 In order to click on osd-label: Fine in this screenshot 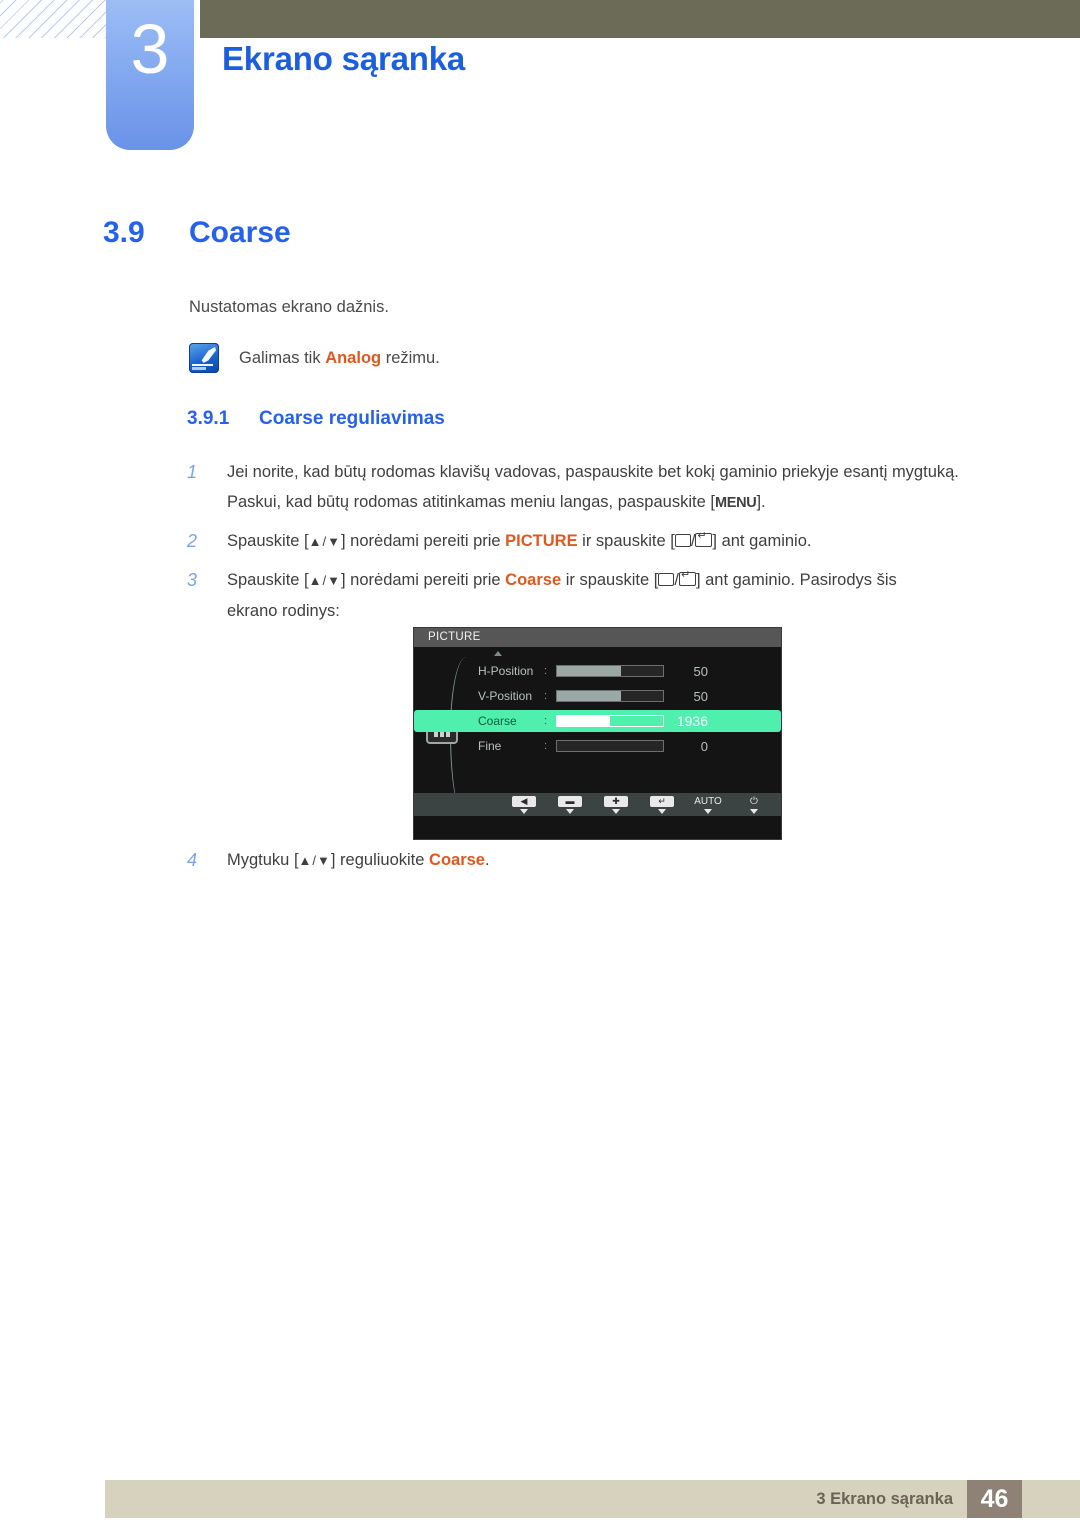, I will do `click(490, 746)`.